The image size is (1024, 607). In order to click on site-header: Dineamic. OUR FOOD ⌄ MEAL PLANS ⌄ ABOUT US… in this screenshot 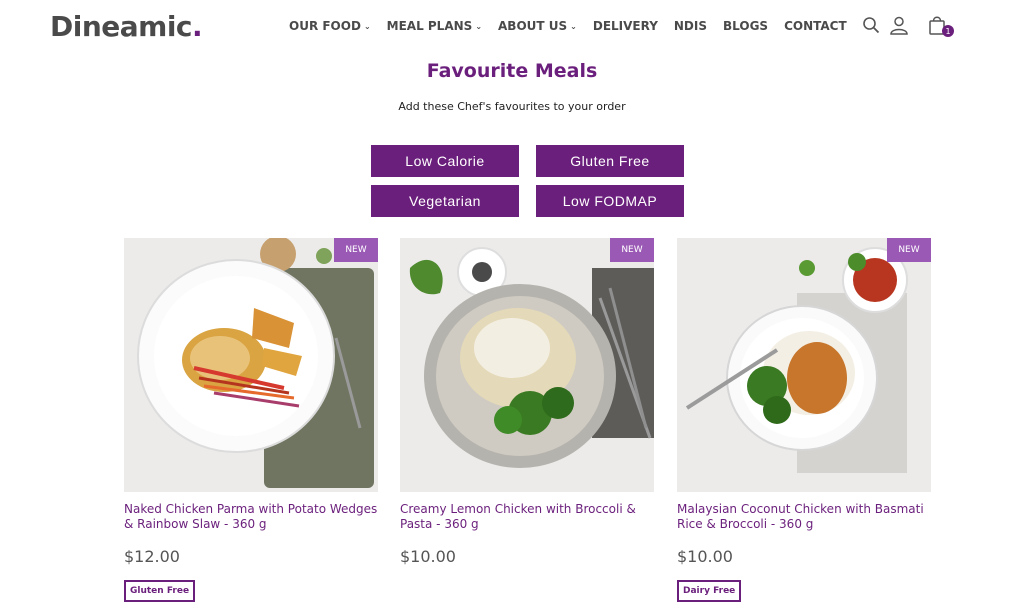, I will do `click(512, 28)`.